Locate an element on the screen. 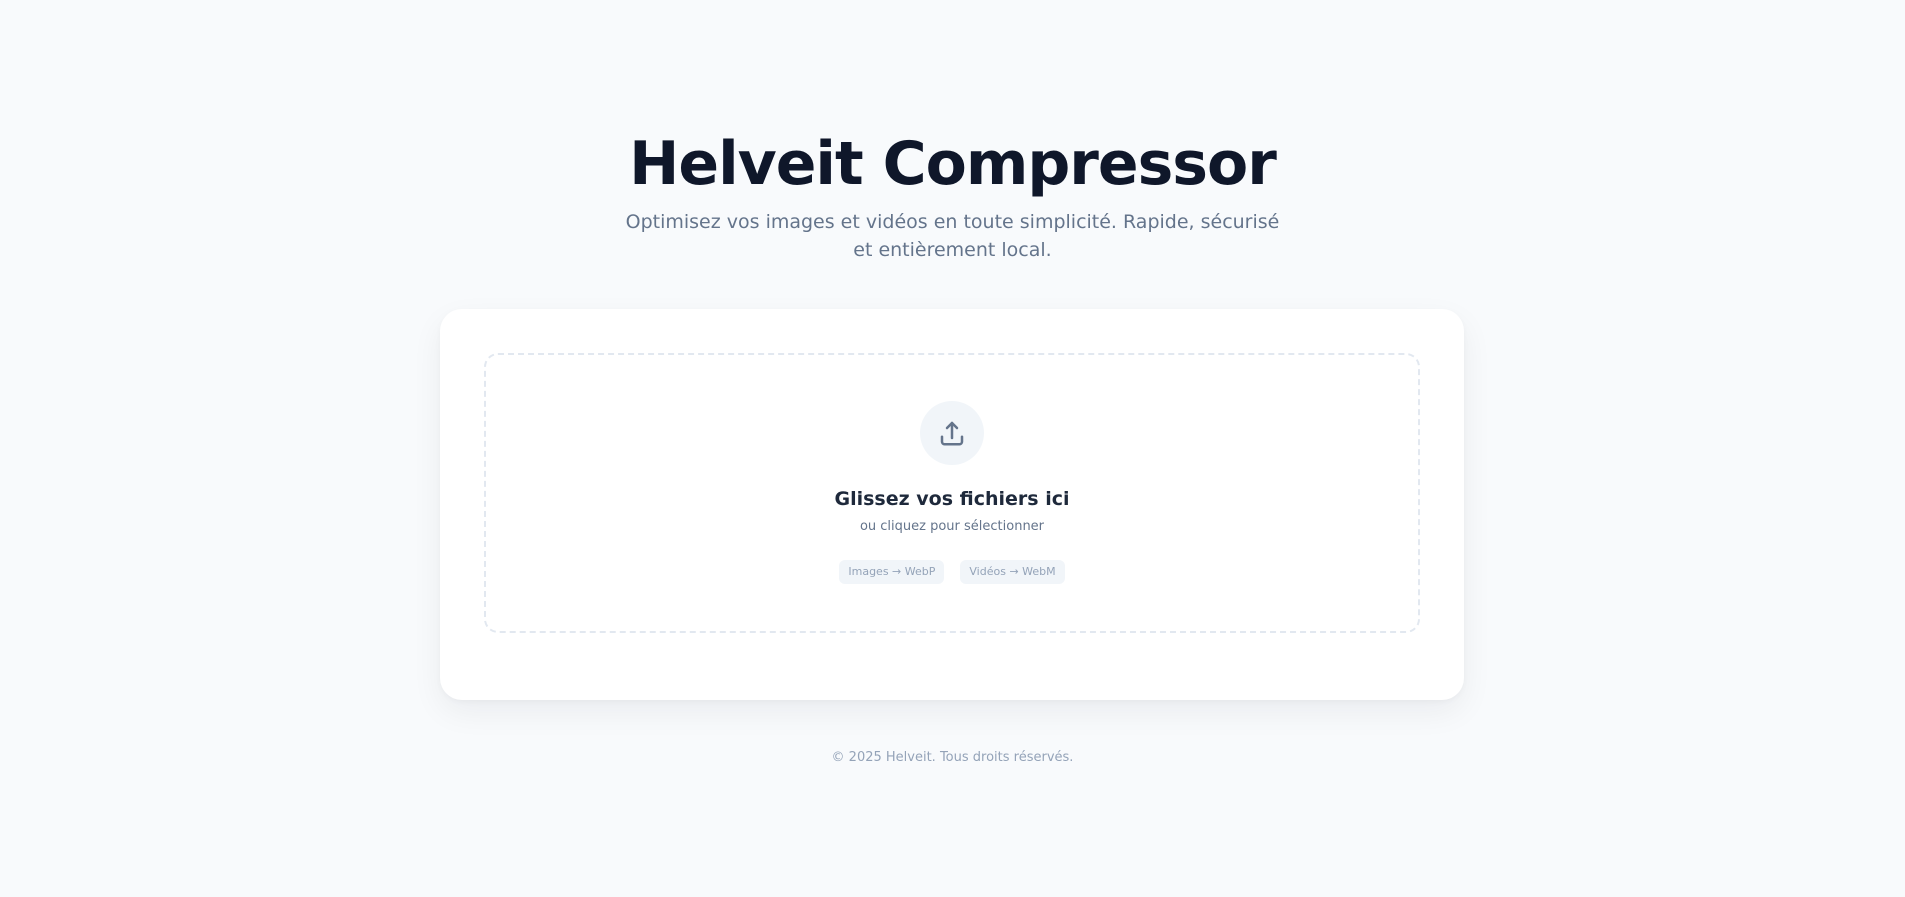 The height and width of the screenshot is (897, 1905). tag-videos-webm: Vidéos → WebM is located at coordinates (1012, 572).